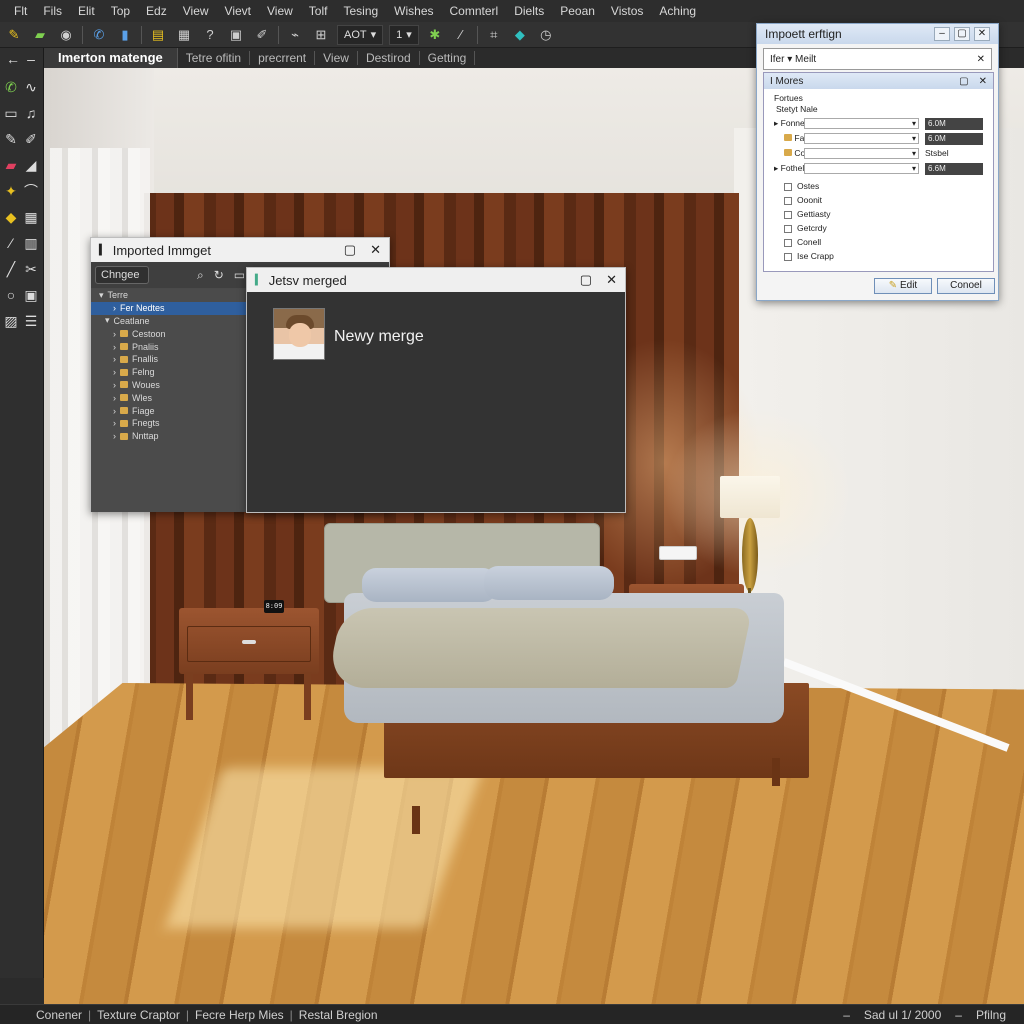 Image resolution: width=1024 pixels, height=1024 pixels. Describe the element at coordinates (168, 372) in the screenshot. I see `tree-row: › Felng` at that location.